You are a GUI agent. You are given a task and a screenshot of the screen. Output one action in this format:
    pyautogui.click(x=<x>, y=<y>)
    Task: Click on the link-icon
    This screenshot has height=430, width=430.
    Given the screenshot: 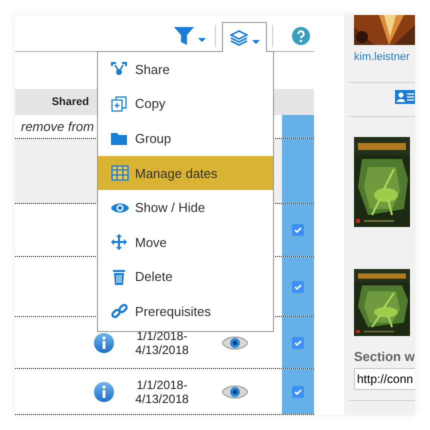 What is the action you would take?
    pyautogui.click(x=120, y=311)
    